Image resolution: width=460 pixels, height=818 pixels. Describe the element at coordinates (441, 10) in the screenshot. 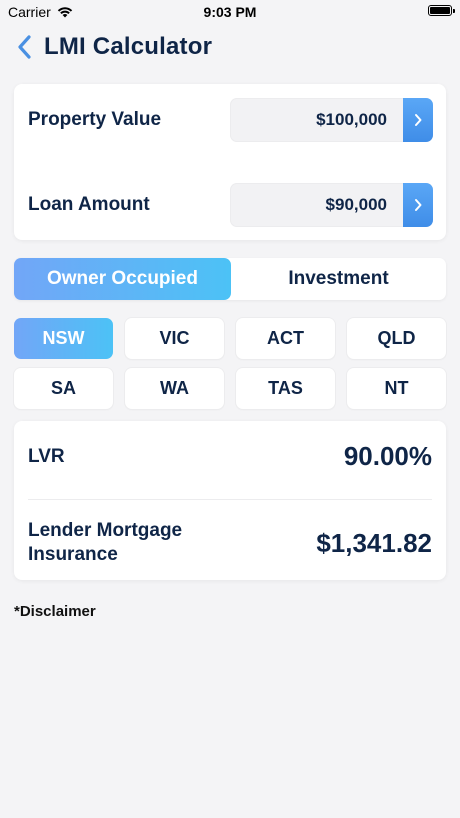

I see `battery-icon` at that location.